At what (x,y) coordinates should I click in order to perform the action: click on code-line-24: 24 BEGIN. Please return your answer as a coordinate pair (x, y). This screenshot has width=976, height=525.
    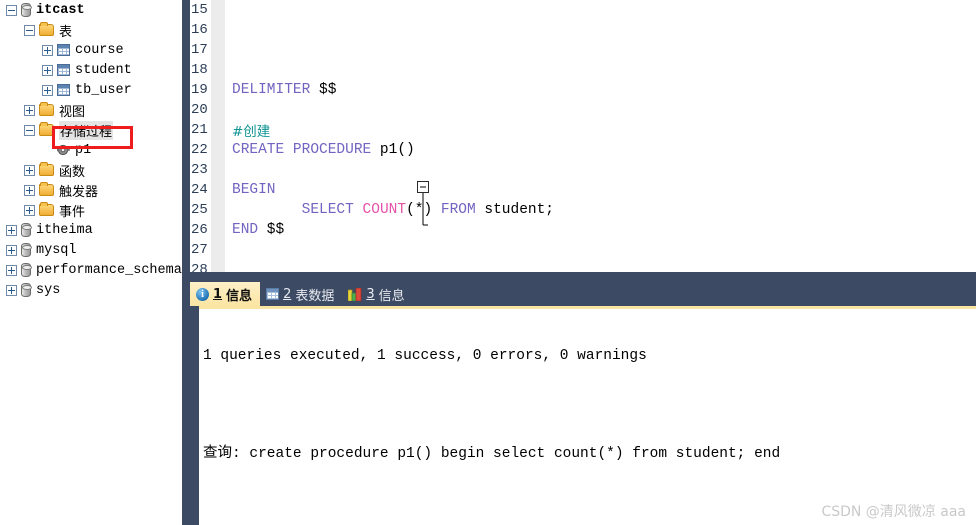
    Looking at the image, I should click on (583, 190).